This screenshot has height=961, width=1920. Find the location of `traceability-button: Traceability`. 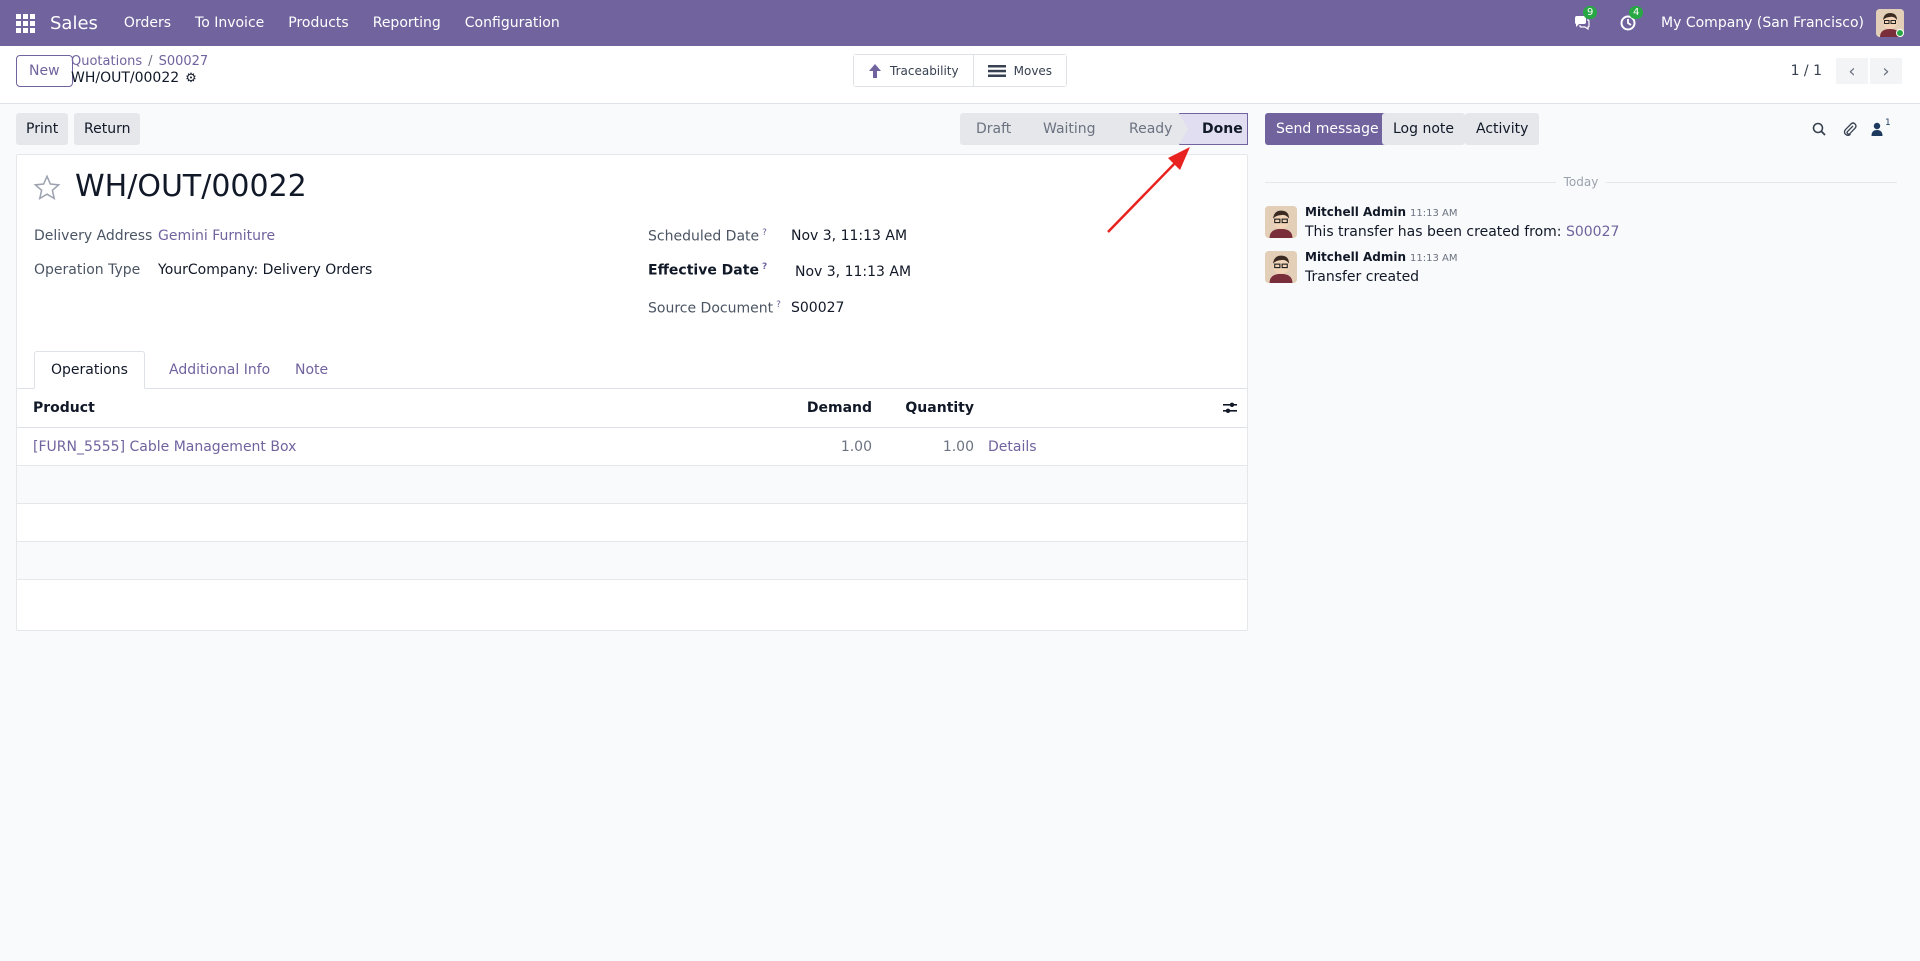

traceability-button: Traceability is located at coordinates (913, 70).